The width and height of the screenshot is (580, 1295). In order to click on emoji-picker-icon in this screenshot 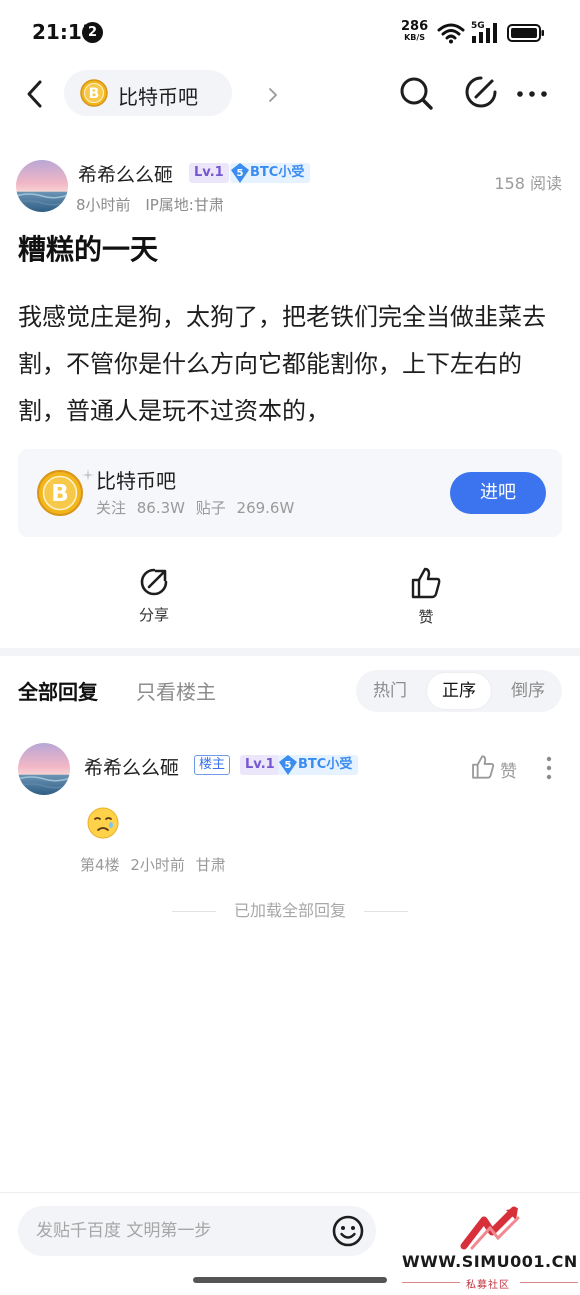, I will do `click(348, 1231)`.